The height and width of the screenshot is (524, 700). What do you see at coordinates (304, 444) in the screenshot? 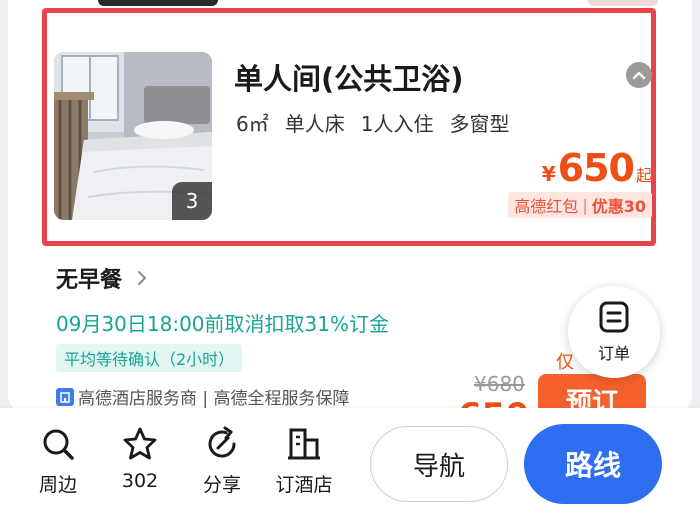
I see `hotel-icon` at bounding box center [304, 444].